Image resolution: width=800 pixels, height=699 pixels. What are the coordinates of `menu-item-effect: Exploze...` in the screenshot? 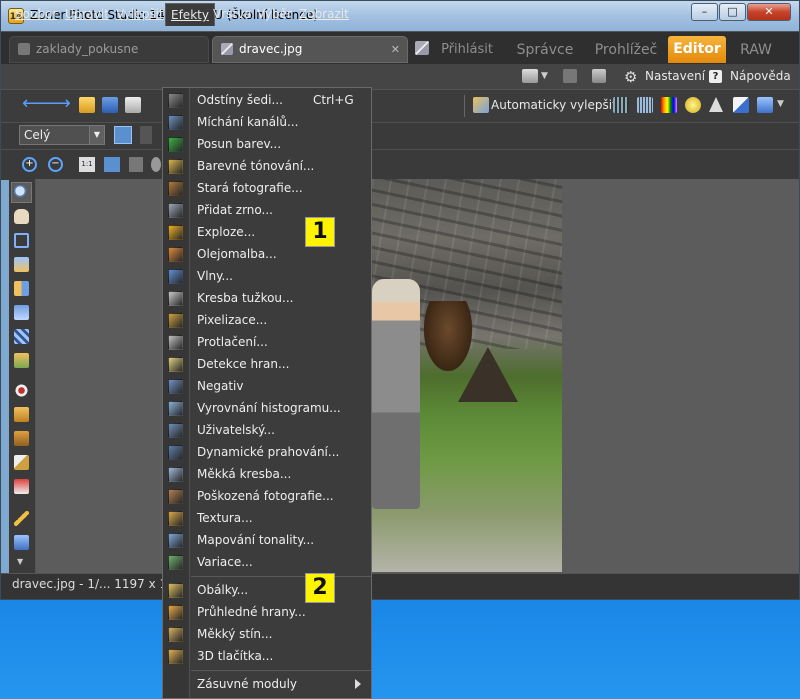 It's located at (267, 233).